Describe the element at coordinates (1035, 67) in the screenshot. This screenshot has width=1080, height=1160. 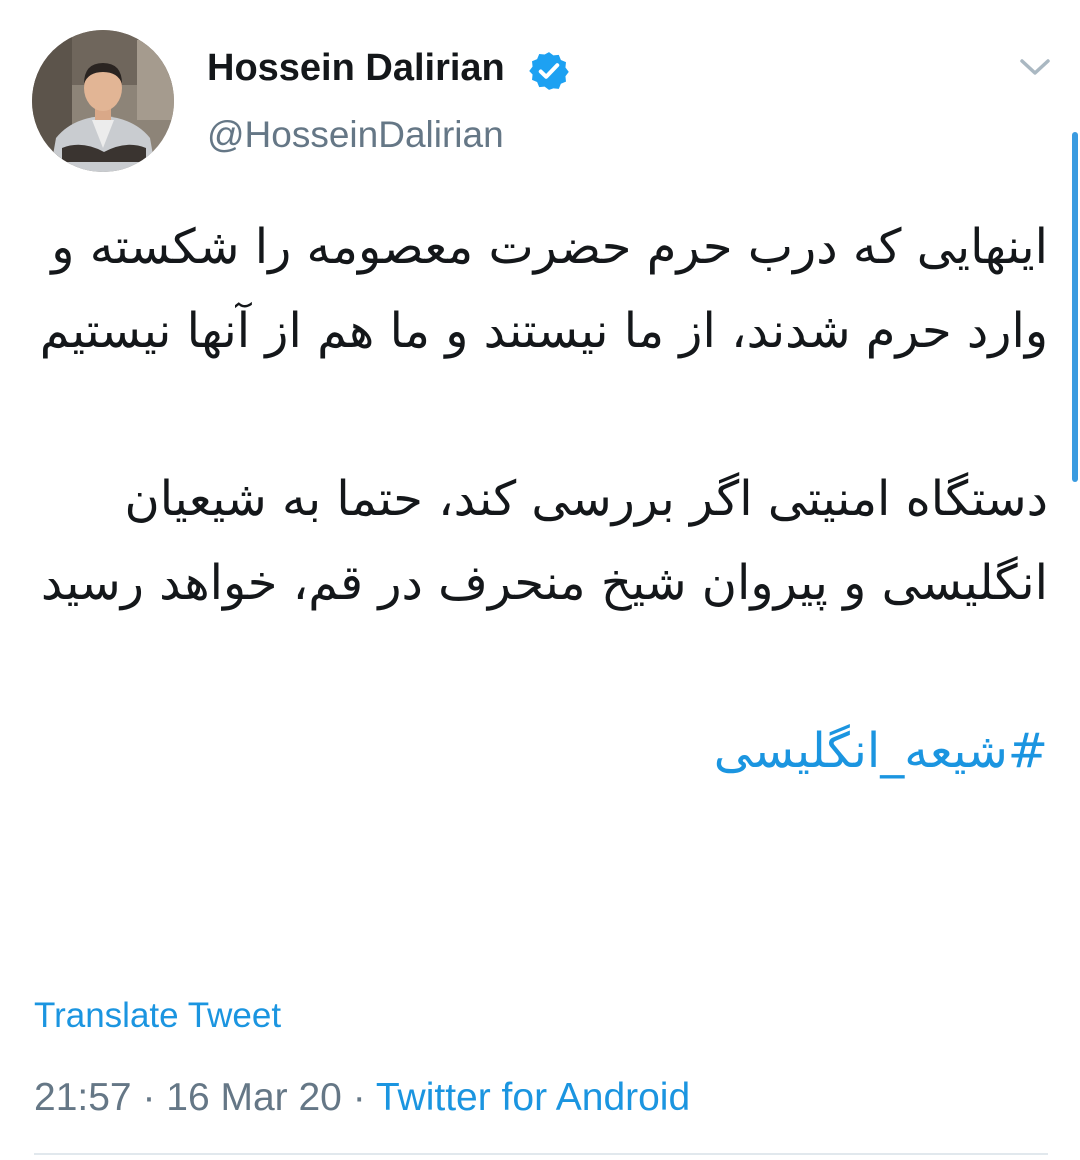
I see `chevron-down-icon` at that location.